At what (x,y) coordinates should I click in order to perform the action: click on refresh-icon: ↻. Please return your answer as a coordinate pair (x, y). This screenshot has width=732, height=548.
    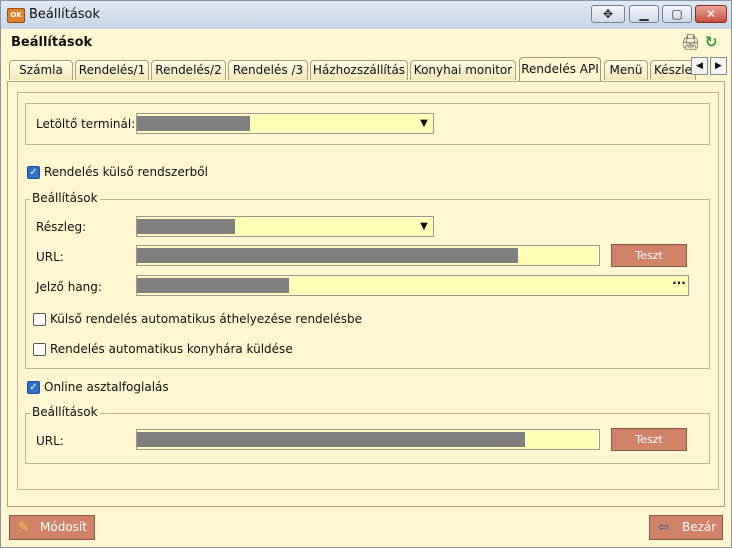
    Looking at the image, I should click on (711, 42).